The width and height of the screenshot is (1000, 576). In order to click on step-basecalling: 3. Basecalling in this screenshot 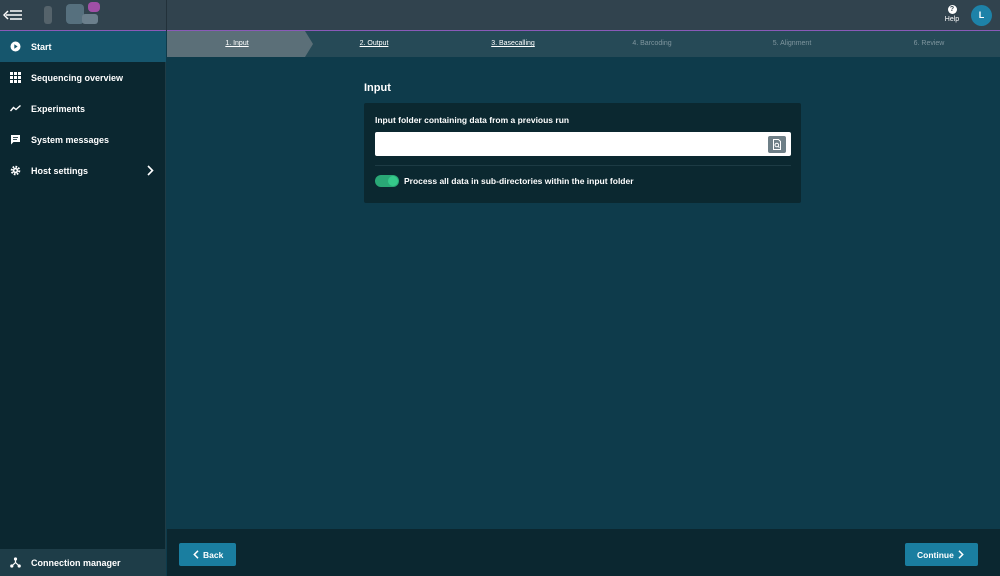, I will do `click(513, 43)`.